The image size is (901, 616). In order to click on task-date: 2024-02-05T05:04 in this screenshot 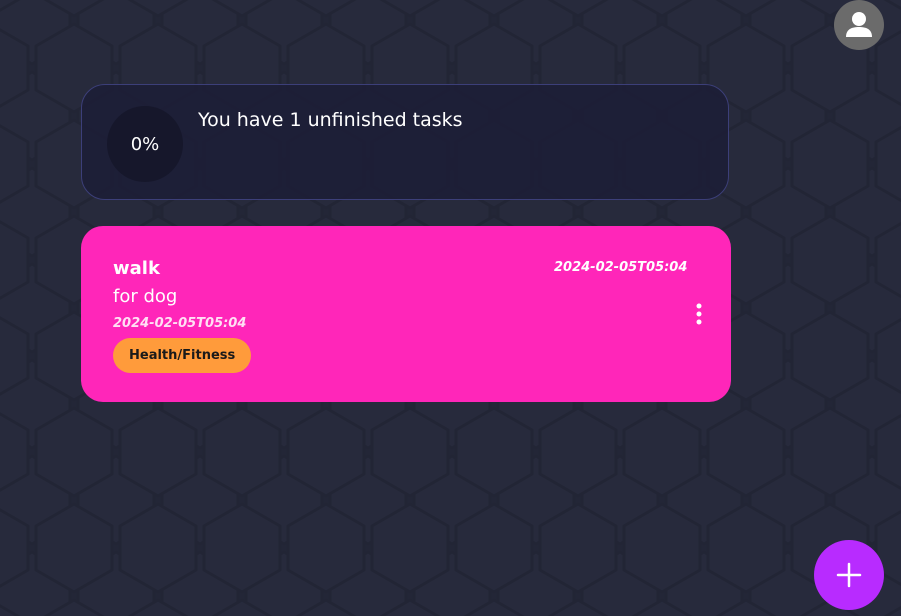, I will do `click(180, 323)`.